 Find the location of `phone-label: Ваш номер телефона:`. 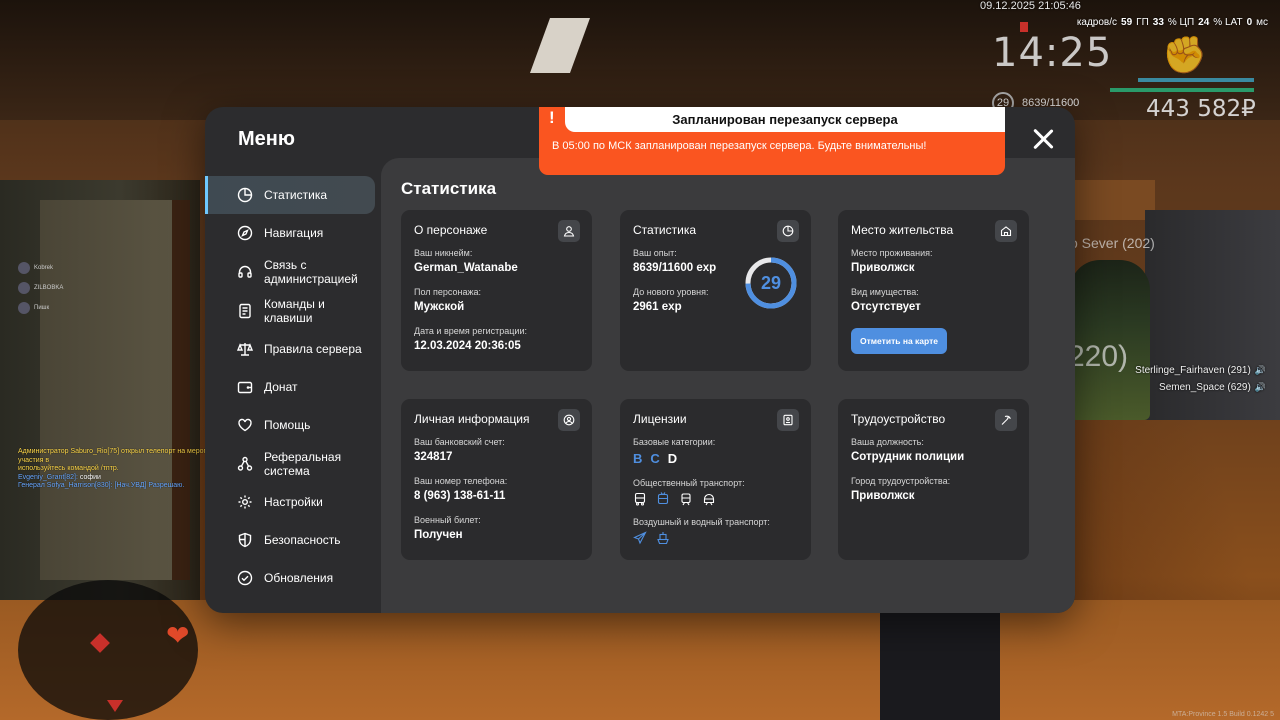

phone-label: Ваш номер телефона: is located at coordinates (461, 481).